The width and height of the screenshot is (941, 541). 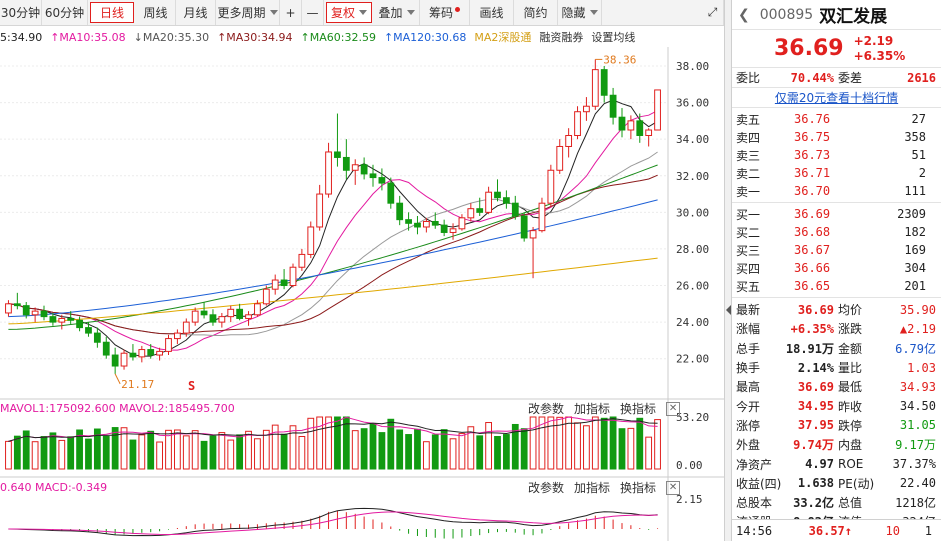 I want to click on order-level-label: 买四, so click(x=748, y=268).